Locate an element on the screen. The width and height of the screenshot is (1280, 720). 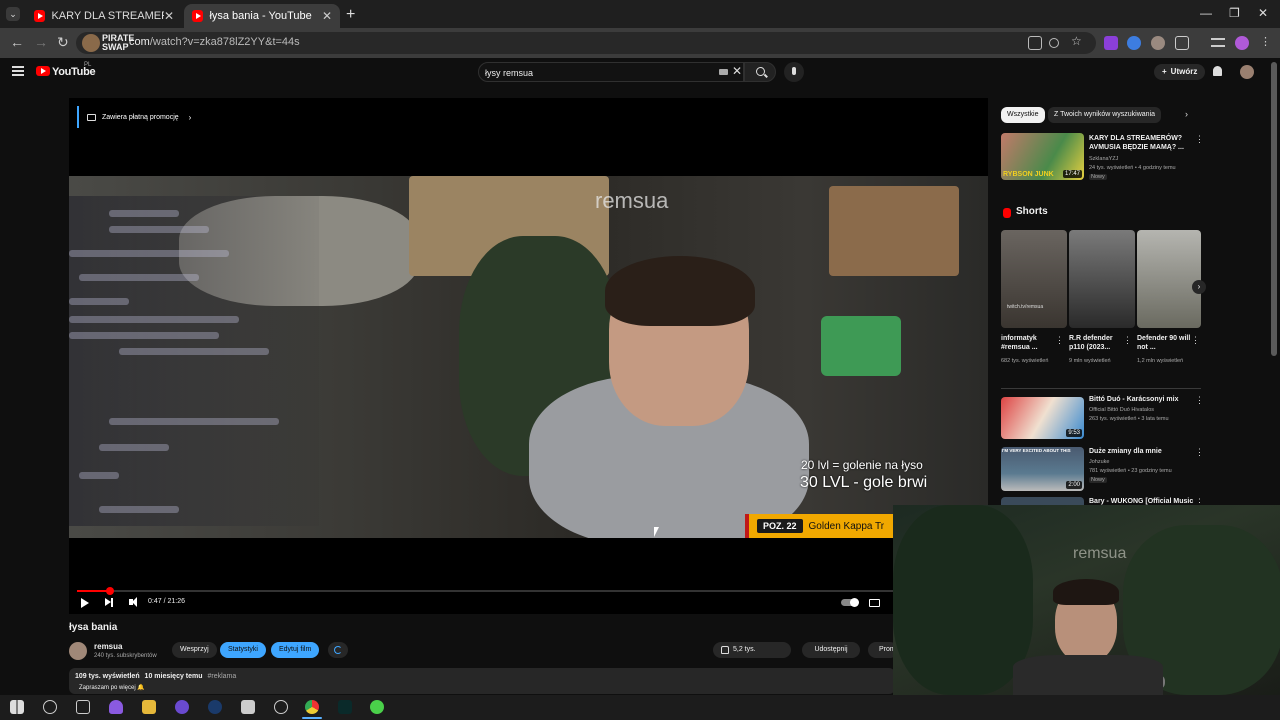
search-input is located at coordinates (595, 73).